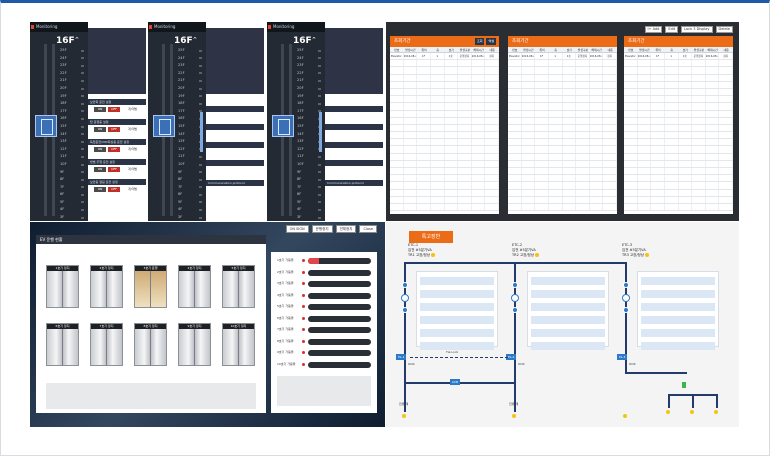 This screenshot has height=456, width=770. I want to click on elevator-door: 3호기 운행, so click(150, 286).